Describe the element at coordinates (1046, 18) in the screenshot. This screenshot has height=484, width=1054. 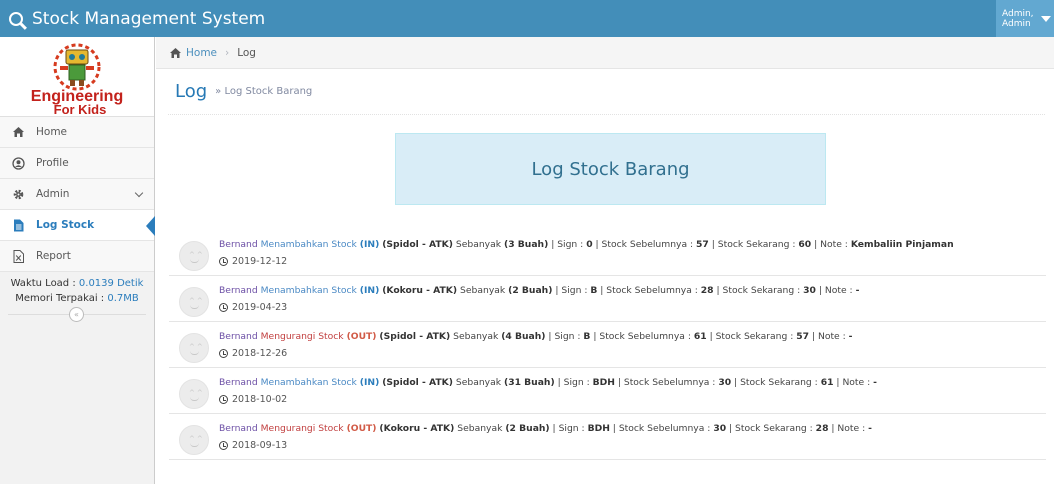
I see `caret-down-icon` at that location.